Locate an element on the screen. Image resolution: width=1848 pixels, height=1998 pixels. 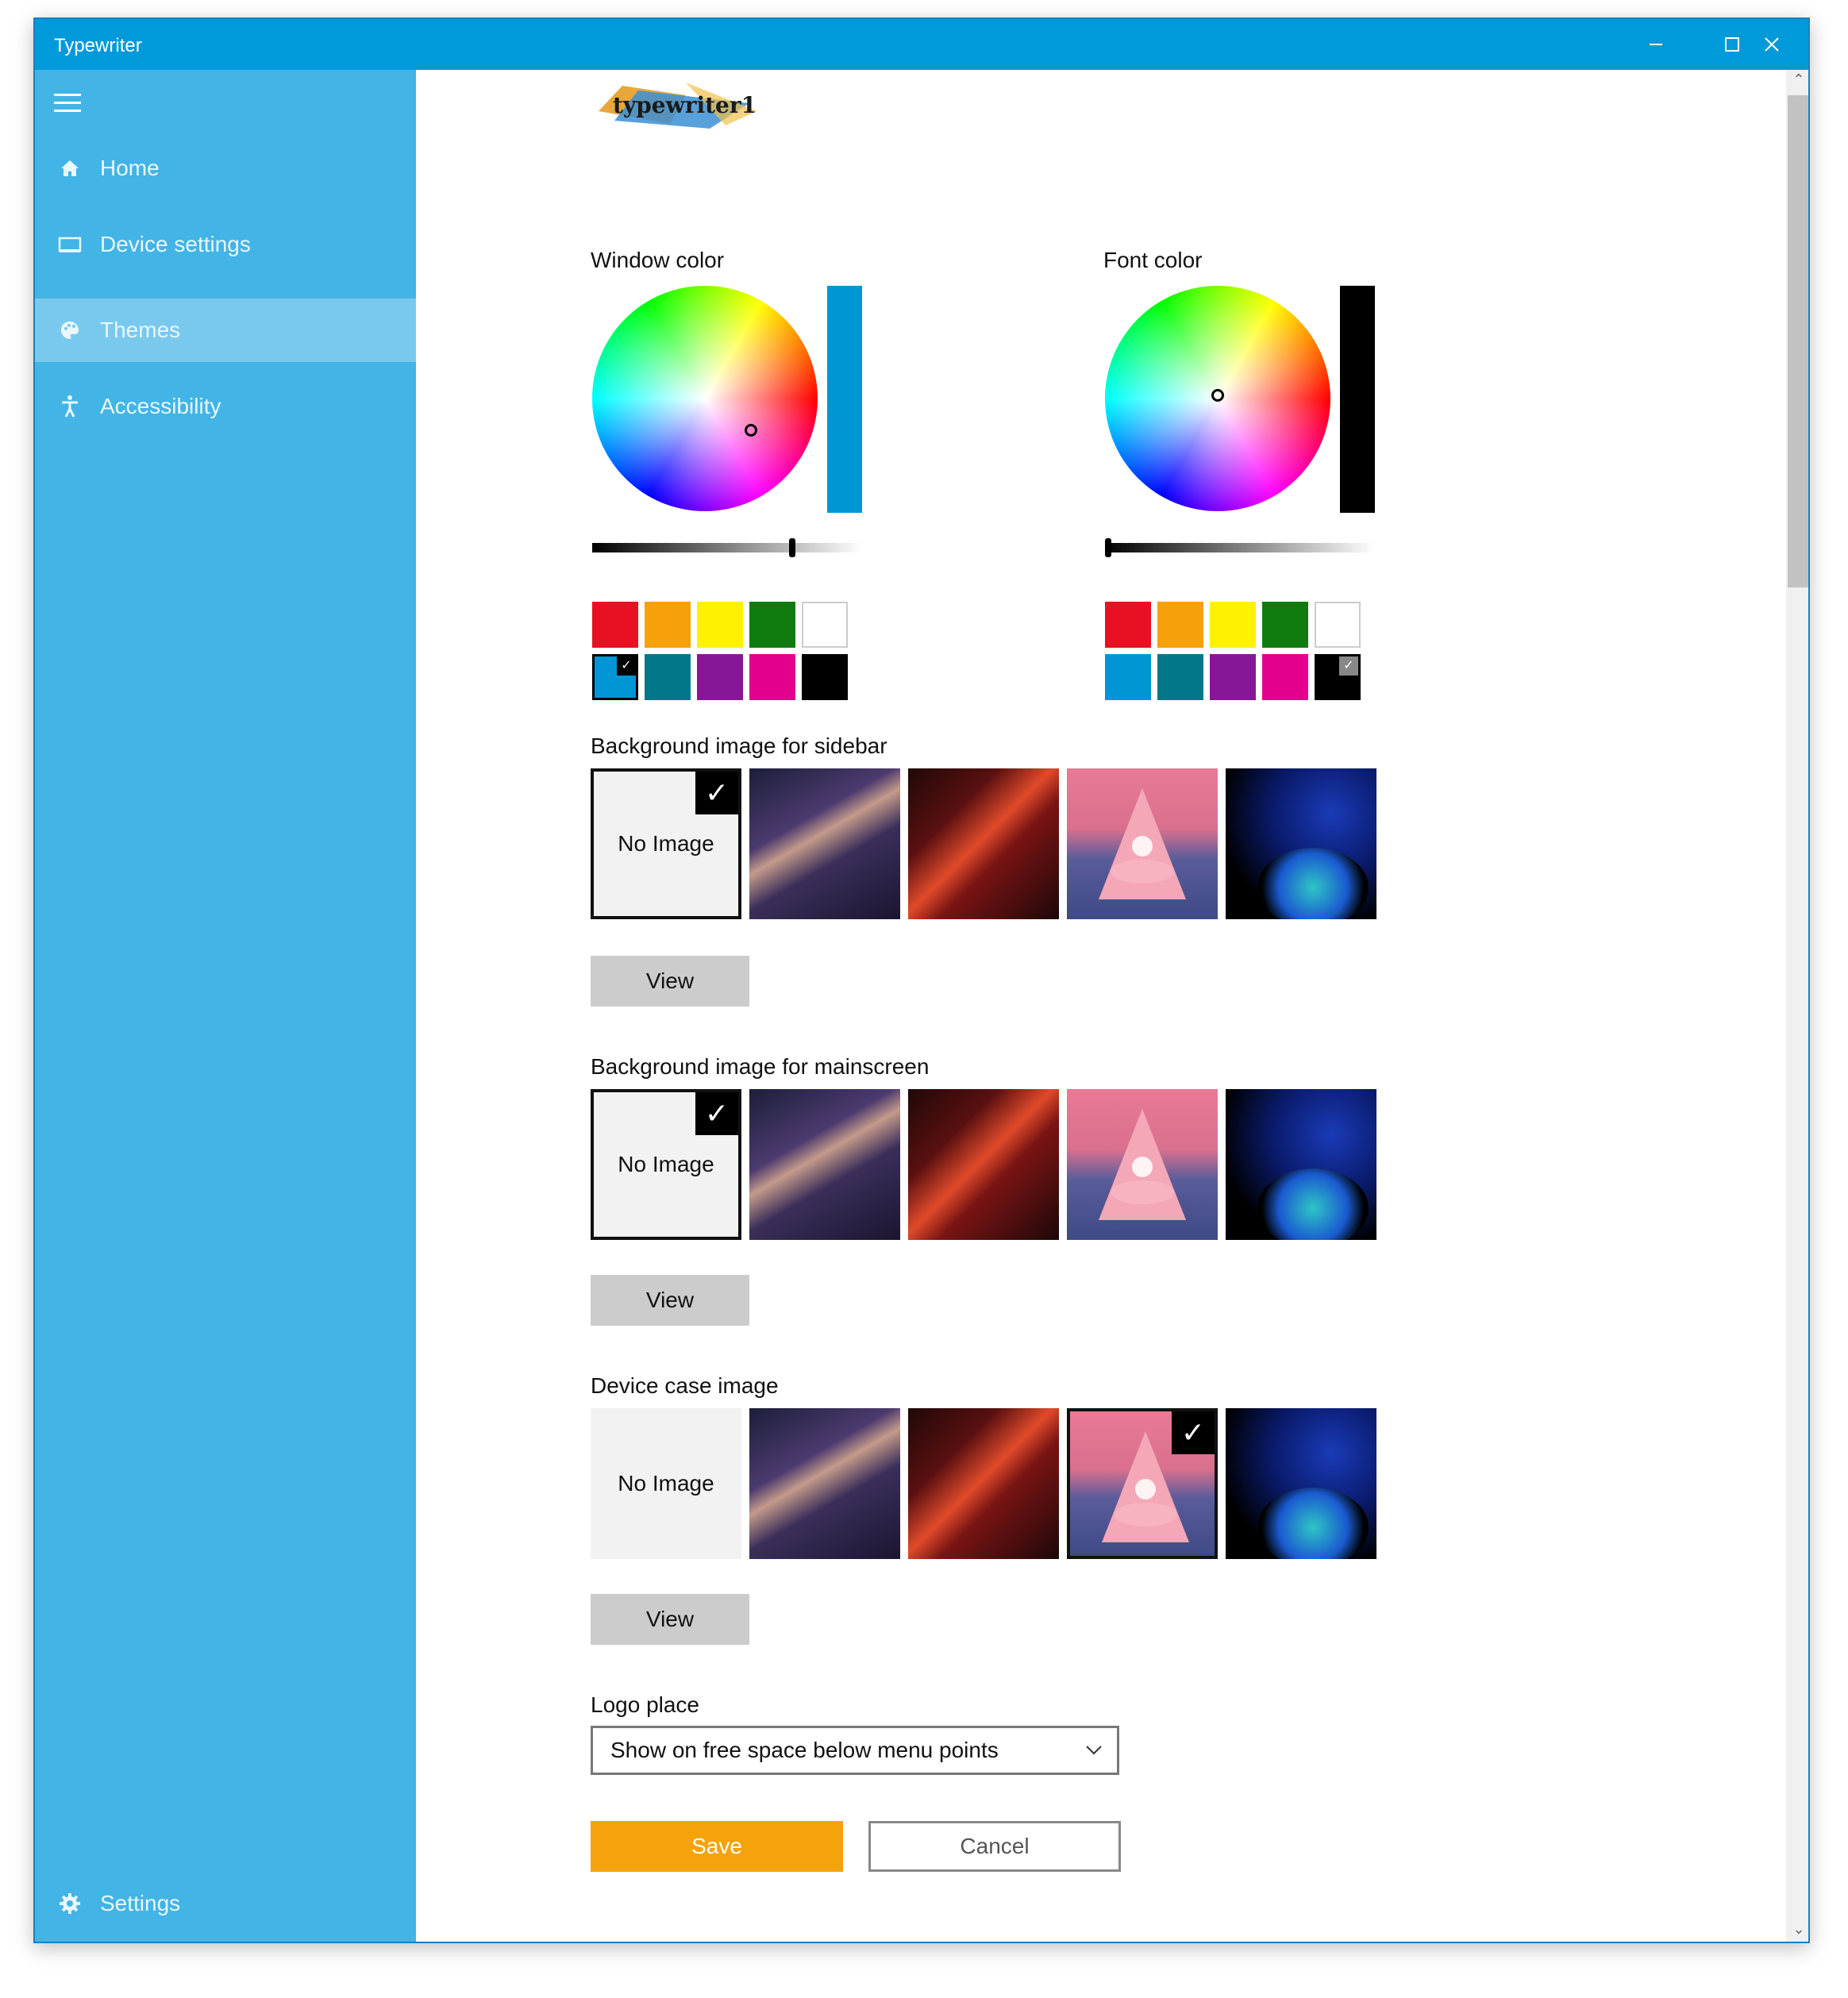
window-brightness-thumb is located at coordinates (792, 547).